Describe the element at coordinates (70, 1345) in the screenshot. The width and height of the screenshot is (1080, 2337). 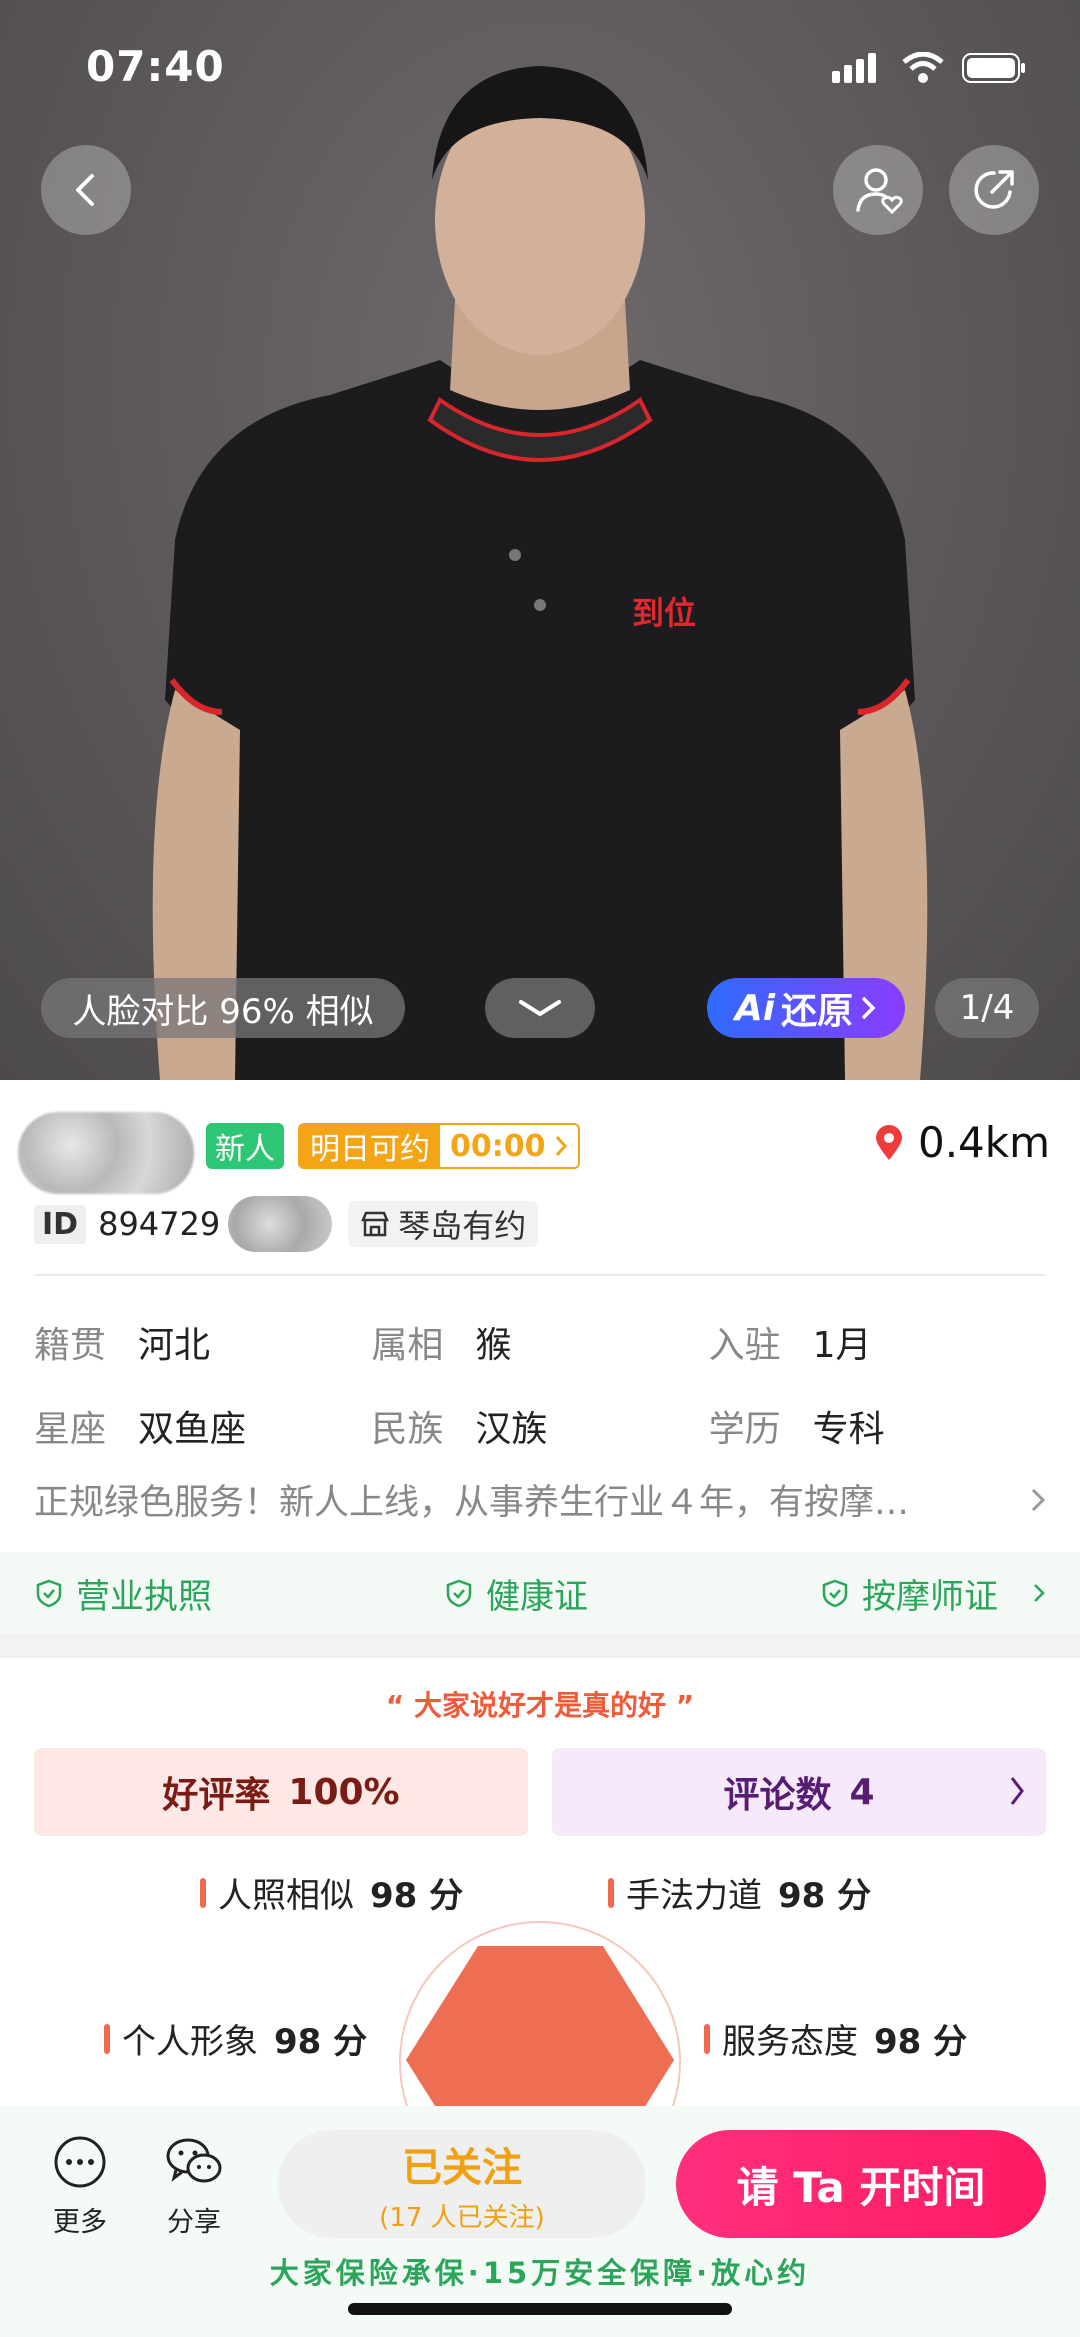
I see `info-key: 籍贯` at that location.